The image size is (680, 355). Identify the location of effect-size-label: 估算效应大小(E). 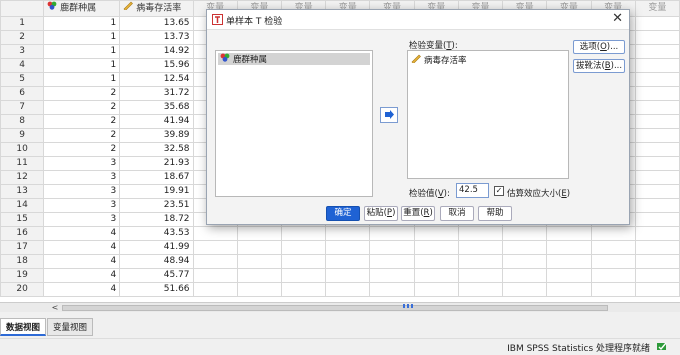
(538, 193).